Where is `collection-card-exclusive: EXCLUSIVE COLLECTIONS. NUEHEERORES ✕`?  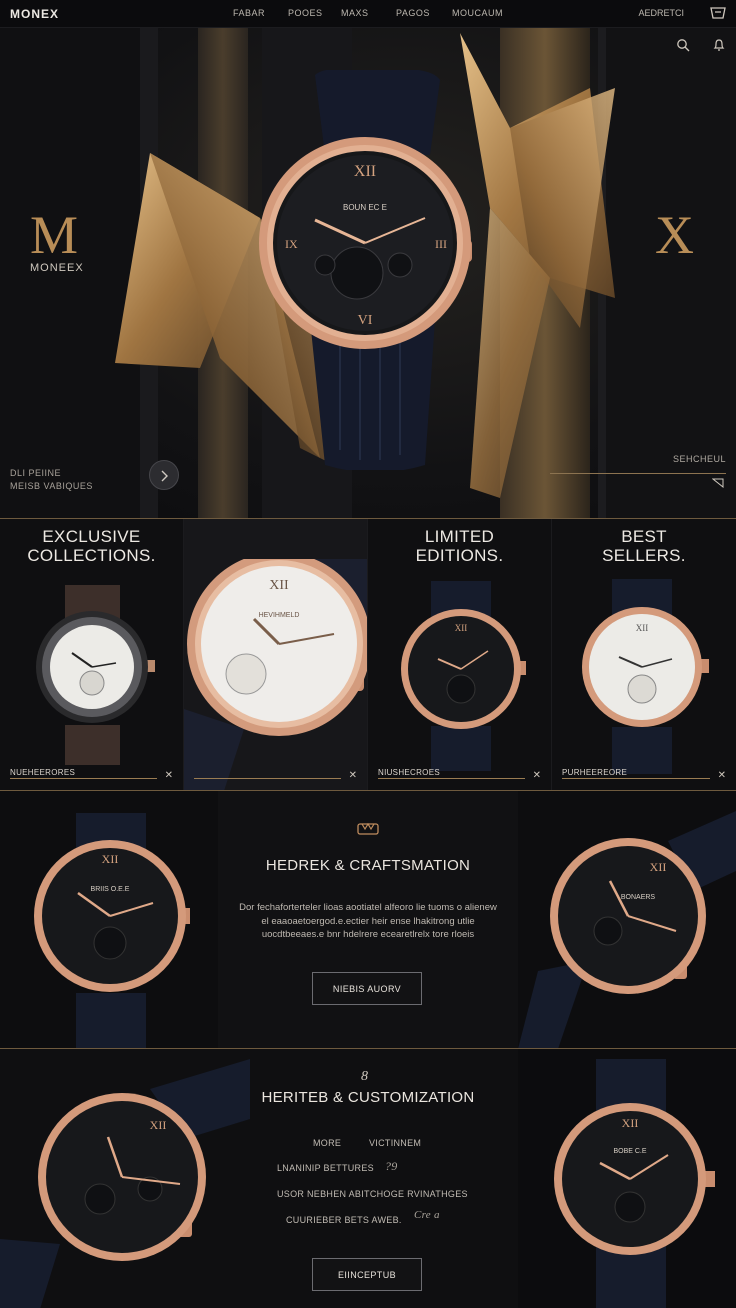
collection-card-exclusive: EXCLUSIVE COLLECTIONS. NUEHEERORES ✕ is located at coordinates (92, 655).